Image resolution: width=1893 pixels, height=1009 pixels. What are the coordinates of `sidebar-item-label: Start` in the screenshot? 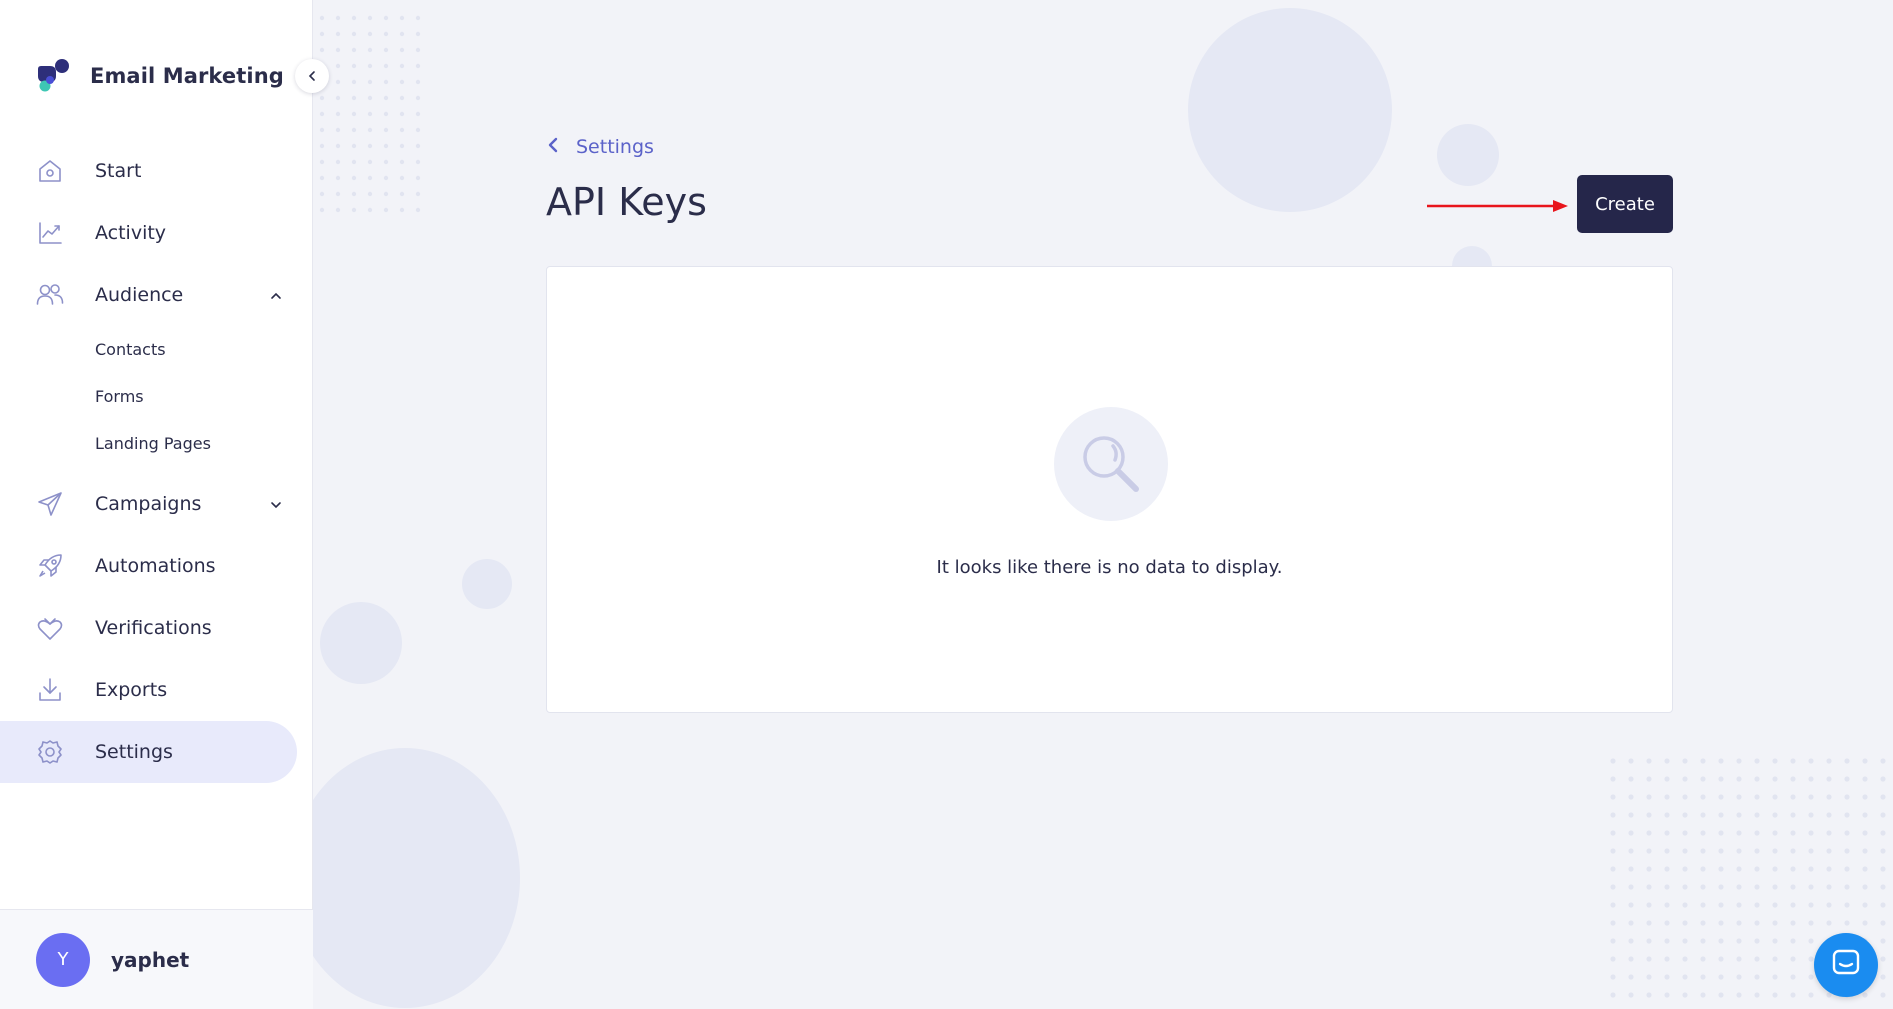 It's located at (118, 171).